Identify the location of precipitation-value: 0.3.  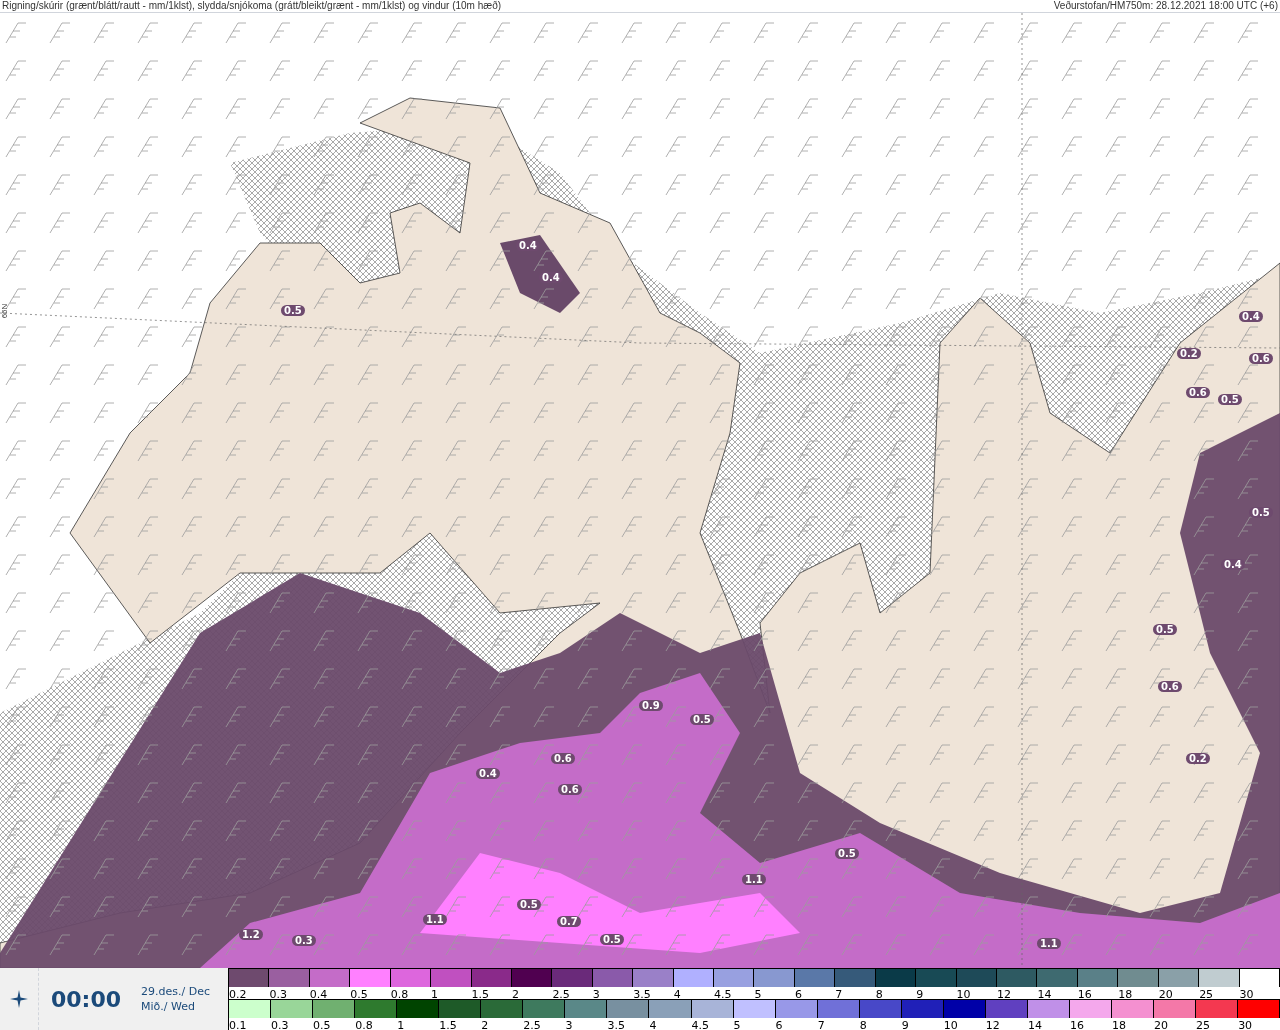
(304, 940).